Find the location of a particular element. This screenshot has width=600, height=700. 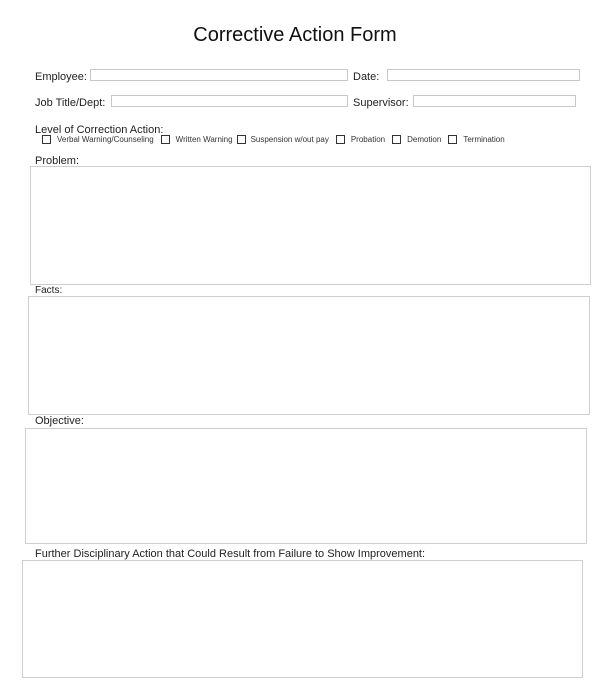

form-title: Corrective Action Form is located at coordinates (295, 35).